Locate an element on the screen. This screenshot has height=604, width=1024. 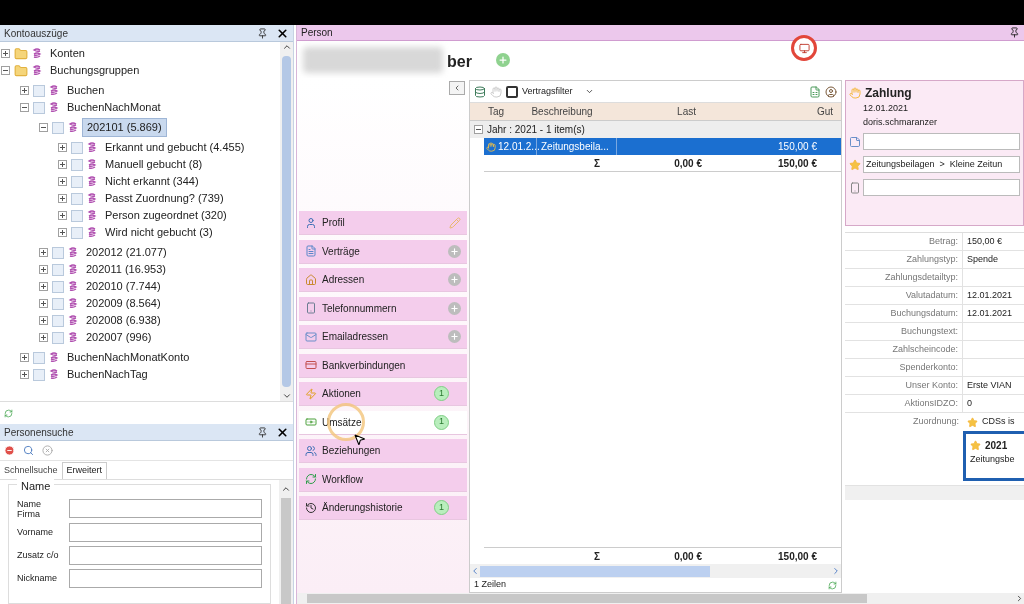
dropdown-icon is located at coordinates (589, 91).